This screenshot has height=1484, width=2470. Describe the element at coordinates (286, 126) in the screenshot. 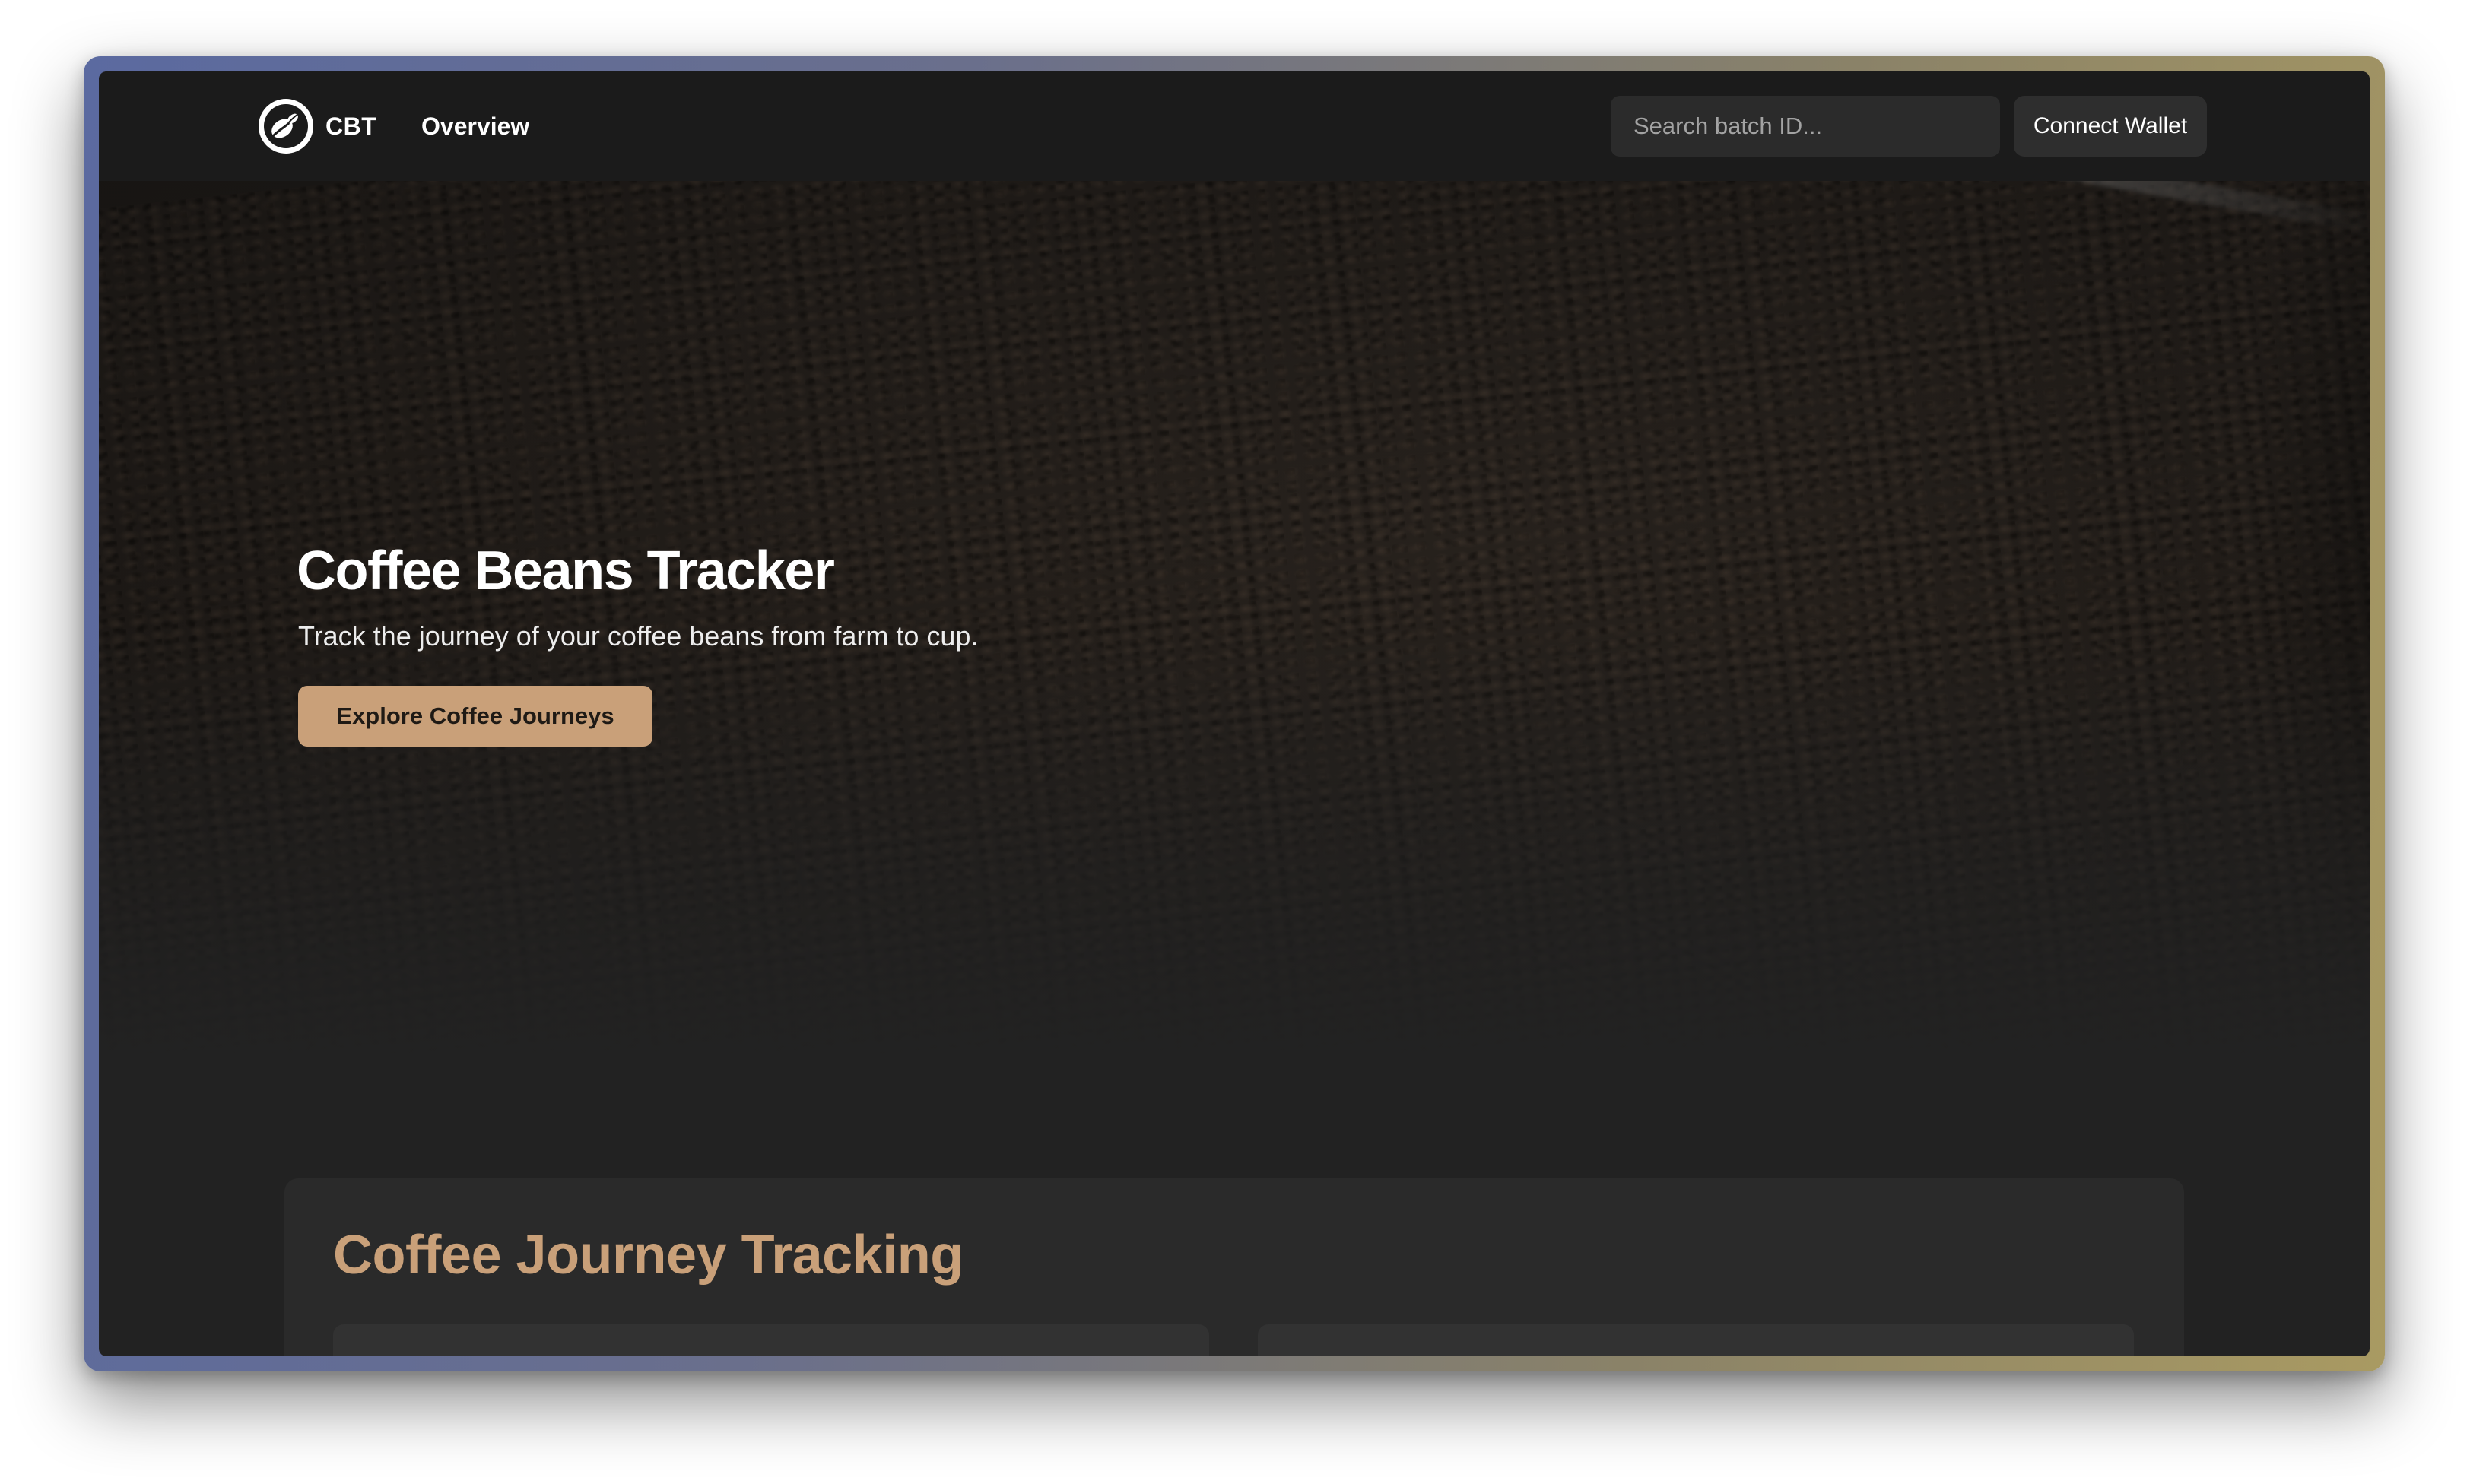

I see `coffee-bean-icon` at that location.